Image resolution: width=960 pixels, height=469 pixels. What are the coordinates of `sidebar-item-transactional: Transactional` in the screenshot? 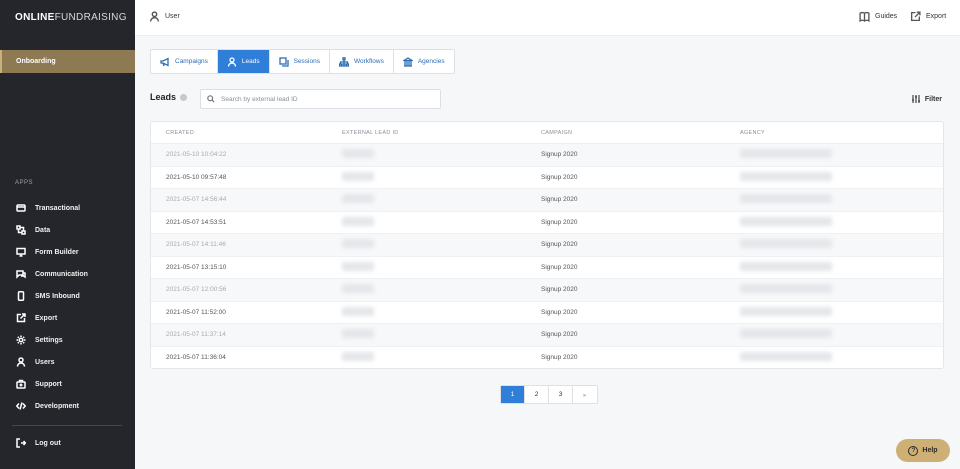 It's located at (47, 208).